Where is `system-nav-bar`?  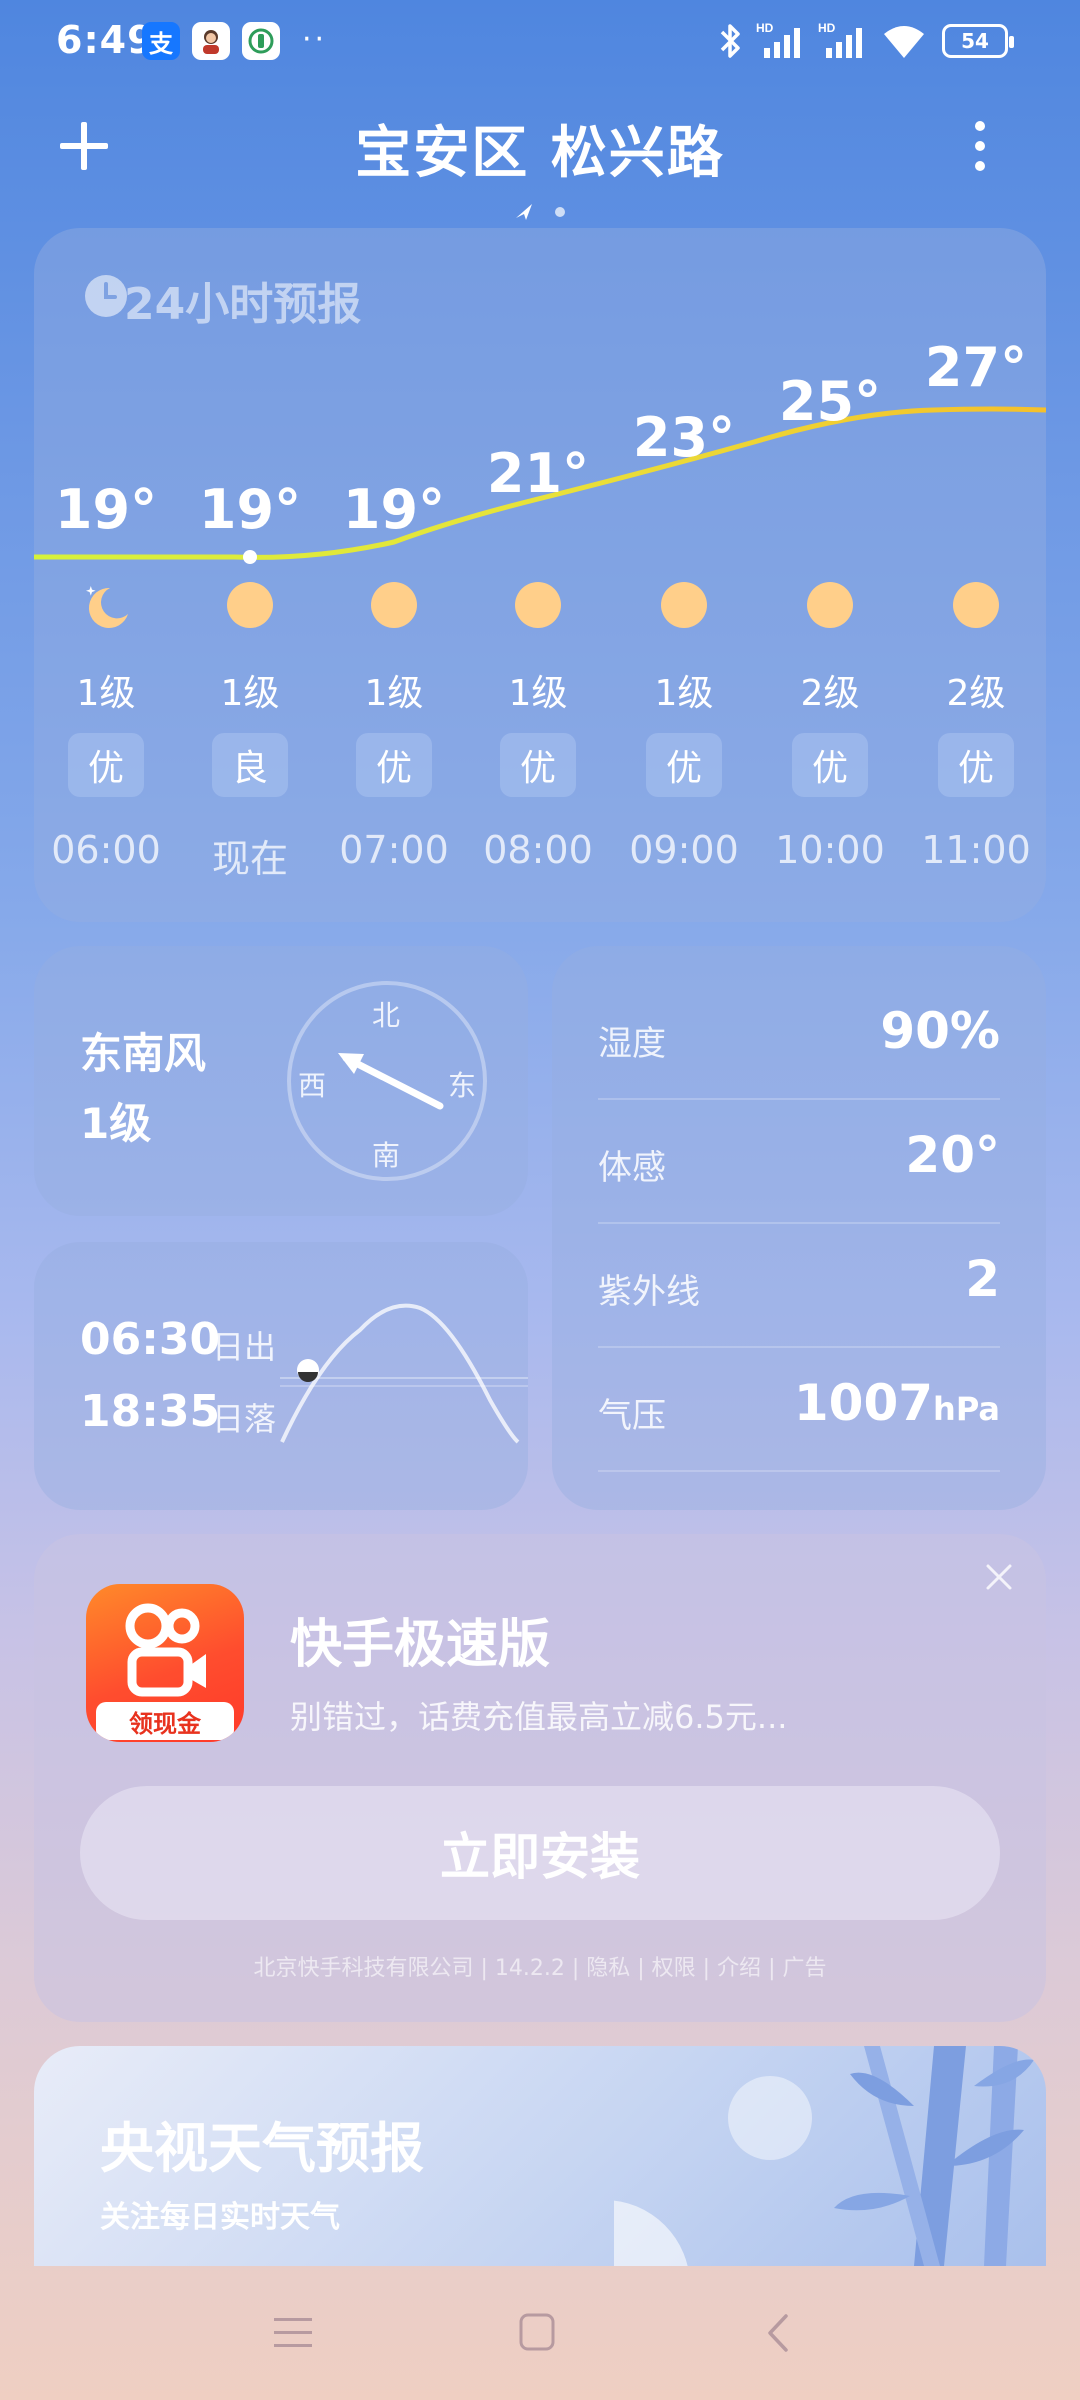
system-nav-bar is located at coordinates (540, 2333).